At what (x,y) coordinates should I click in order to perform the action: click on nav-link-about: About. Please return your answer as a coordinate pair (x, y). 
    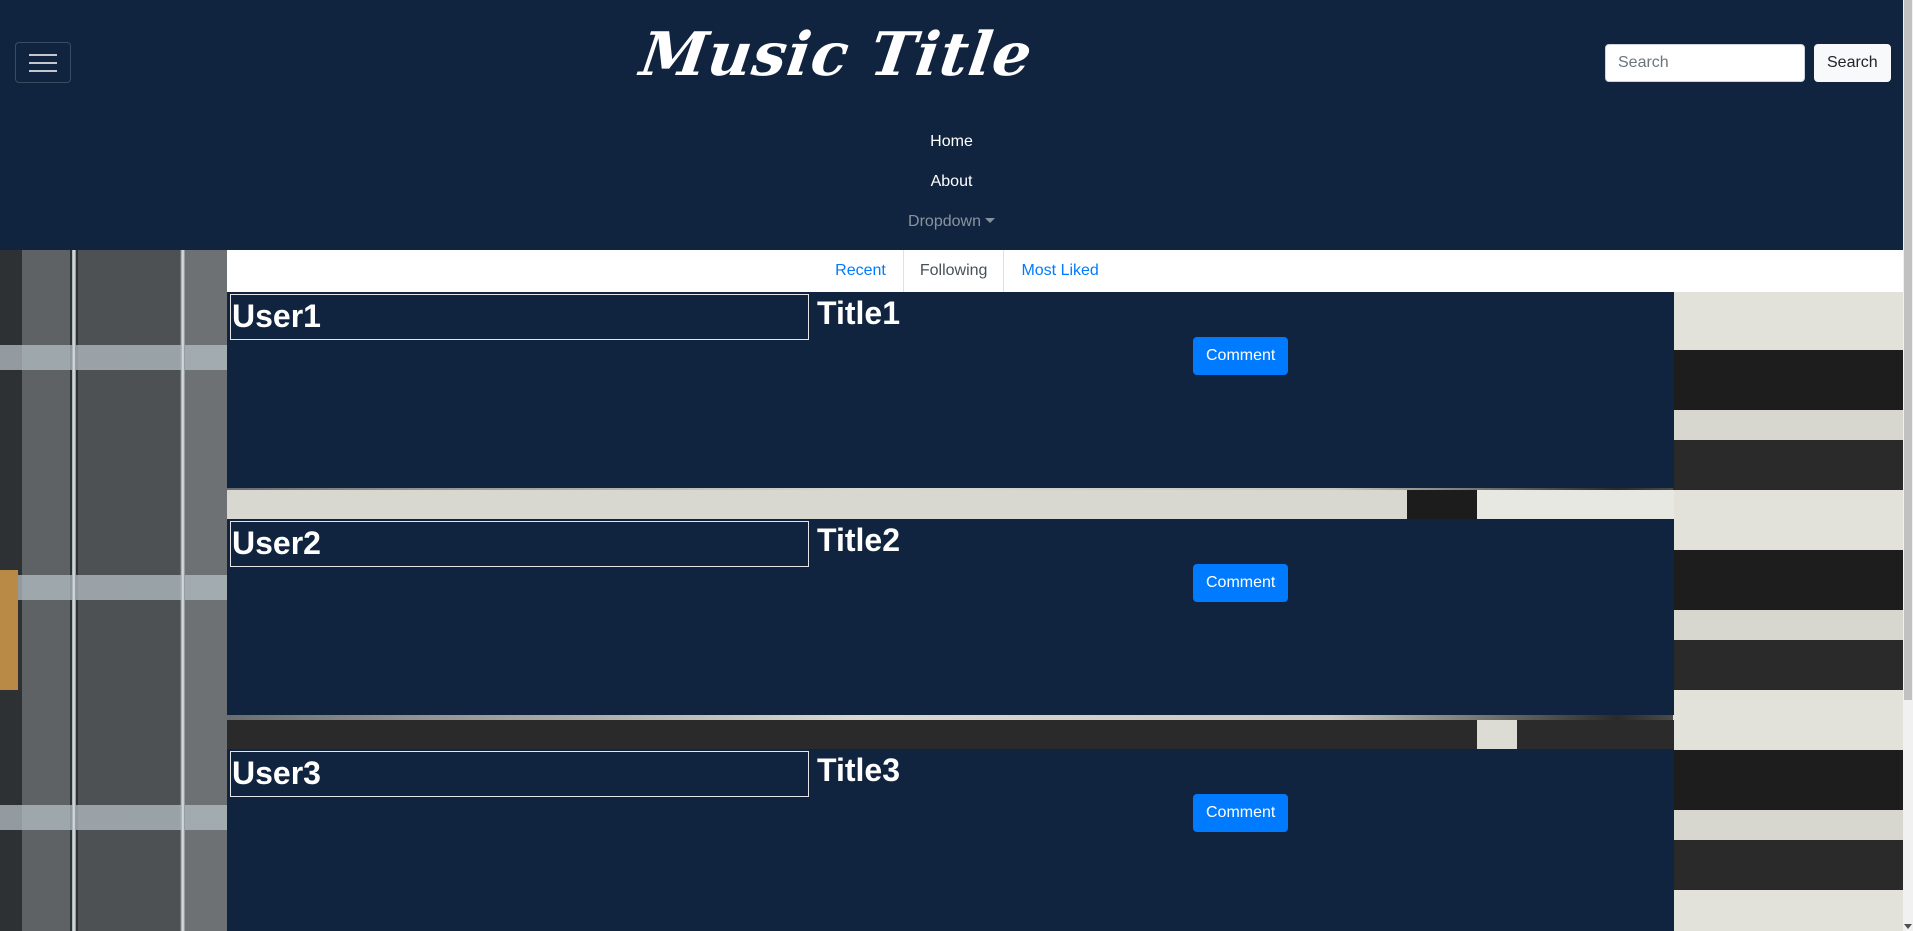
    Looking at the image, I should click on (951, 186).